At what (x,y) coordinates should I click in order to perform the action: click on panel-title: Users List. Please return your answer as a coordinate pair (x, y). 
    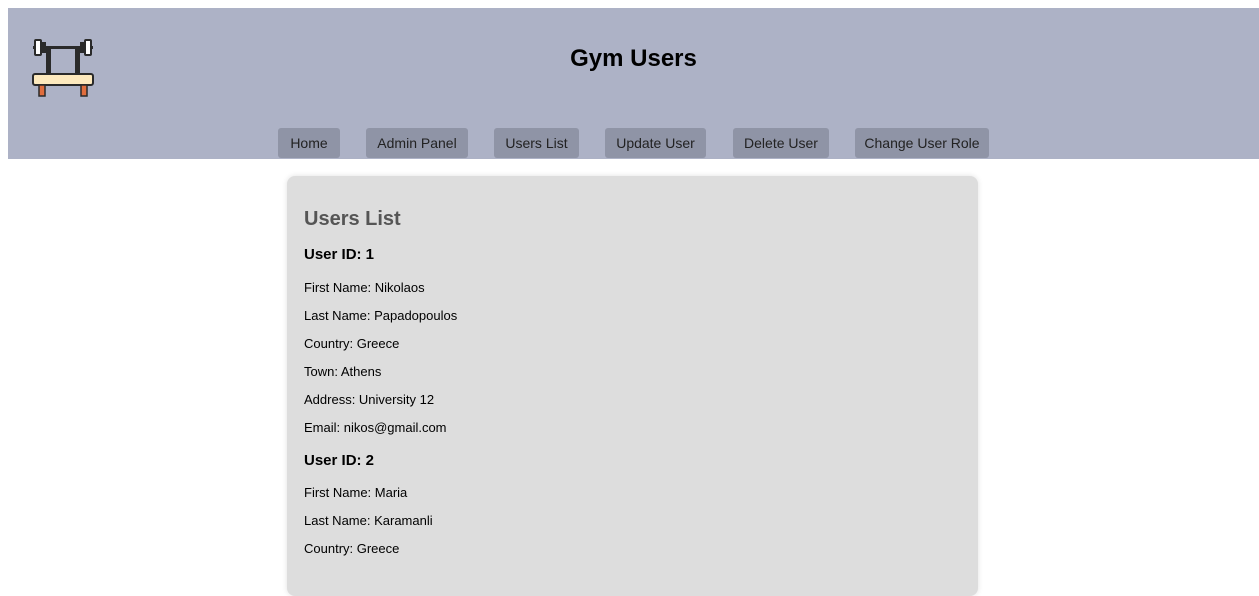
    Looking at the image, I should click on (352, 219).